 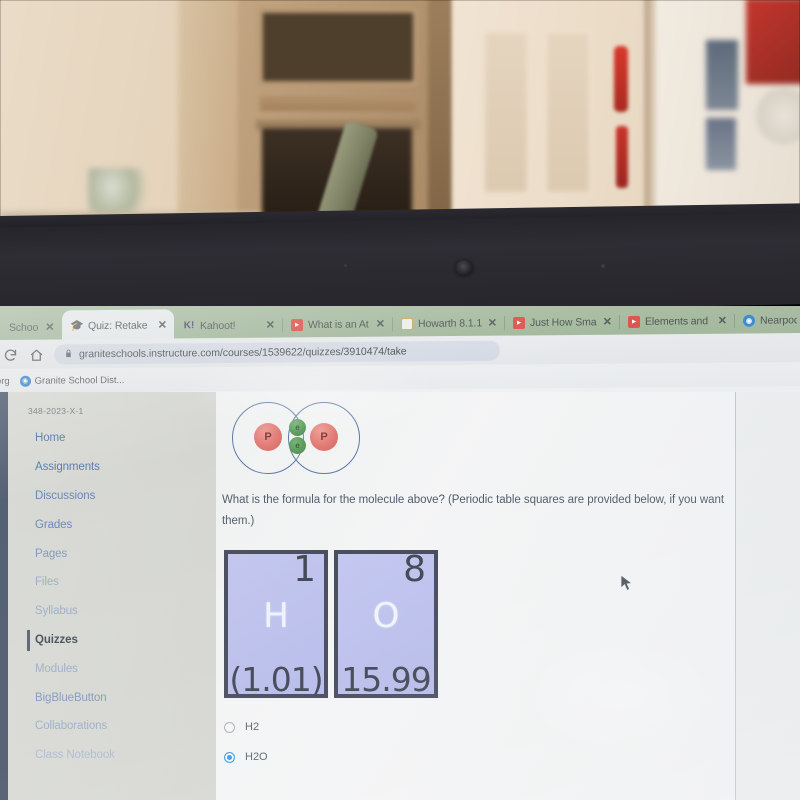 What do you see at coordinates (10, 354) in the screenshot?
I see `reload-icon` at bounding box center [10, 354].